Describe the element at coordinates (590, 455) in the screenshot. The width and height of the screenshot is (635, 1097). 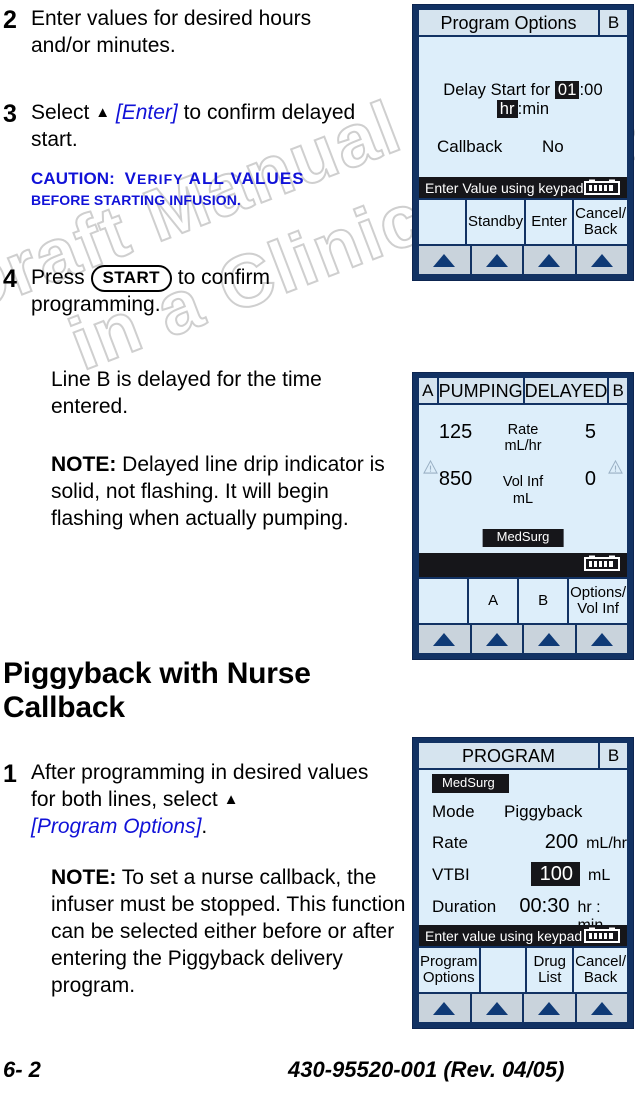
I see `device2-line-b-values: 5 0` at that location.